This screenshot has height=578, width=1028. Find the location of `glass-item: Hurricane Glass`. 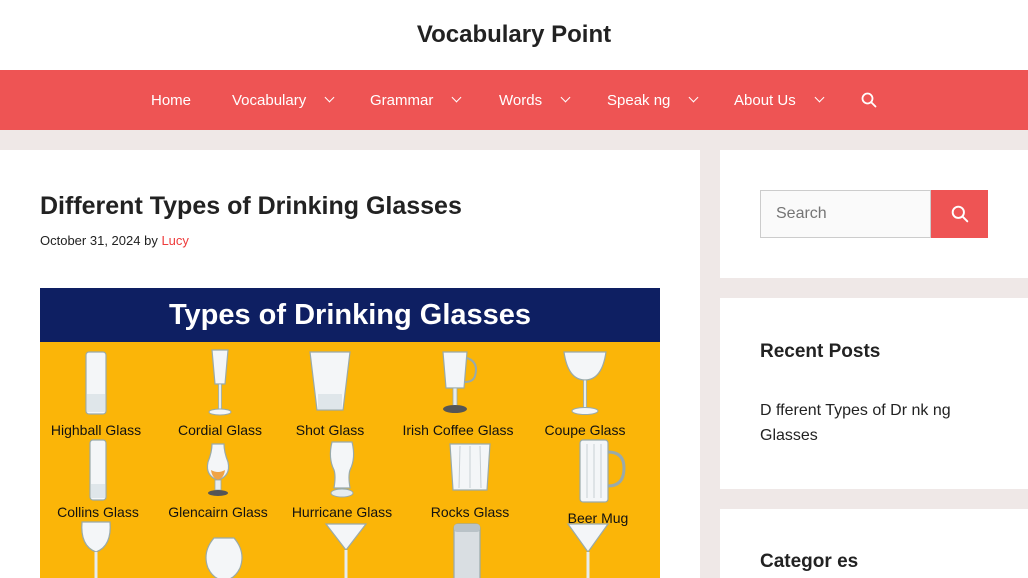

glass-item: Hurricane Glass is located at coordinates (342, 479).